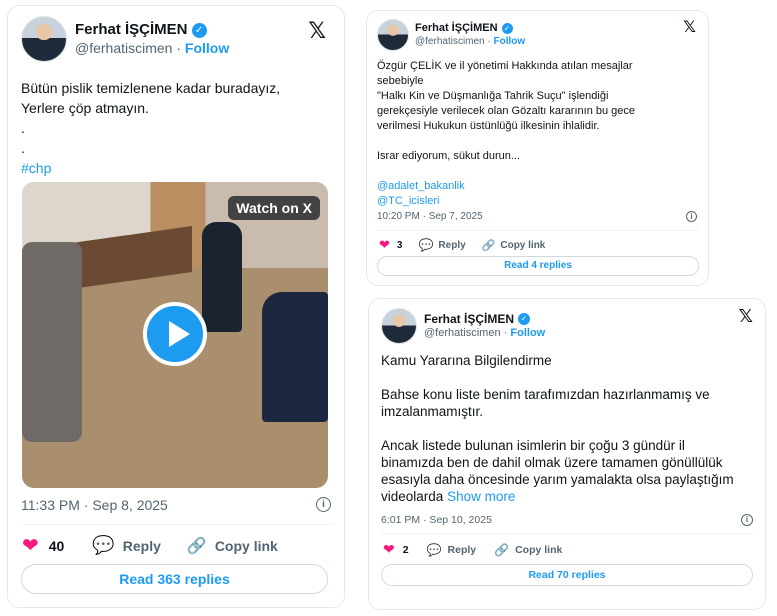  Describe the element at coordinates (274, 208) in the screenshot. I see `watch-on-x-badge: Watch on X` at that location.